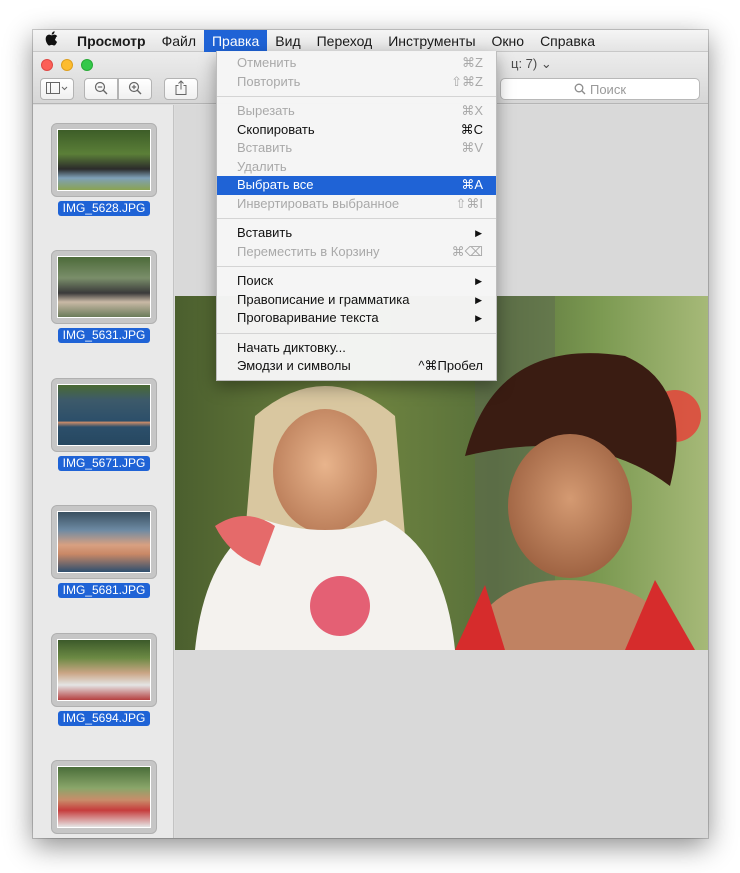 The image size is (740, 873). I want to click on menu-item-label: Инвертировать выбранное, so click(318, 203).